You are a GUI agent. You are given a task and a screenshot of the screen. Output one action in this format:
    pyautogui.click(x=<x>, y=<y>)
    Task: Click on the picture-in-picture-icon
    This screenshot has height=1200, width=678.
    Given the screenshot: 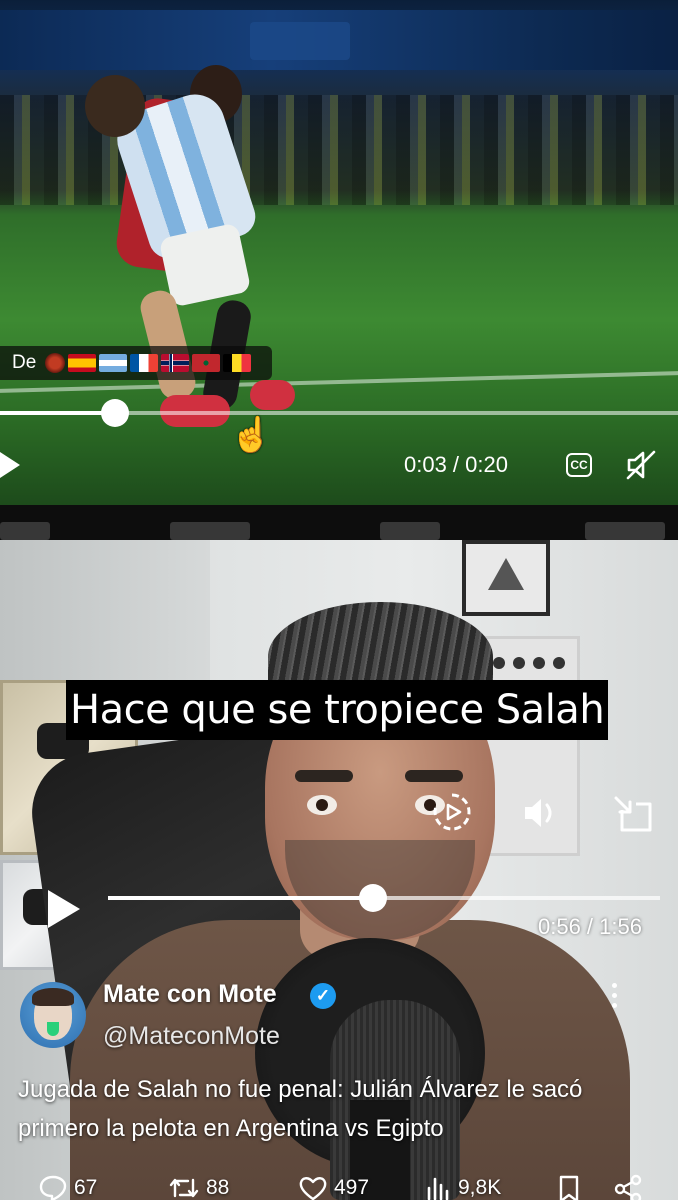 What is the action you would take?
    pyautogui.click(x=633, y=814)
    